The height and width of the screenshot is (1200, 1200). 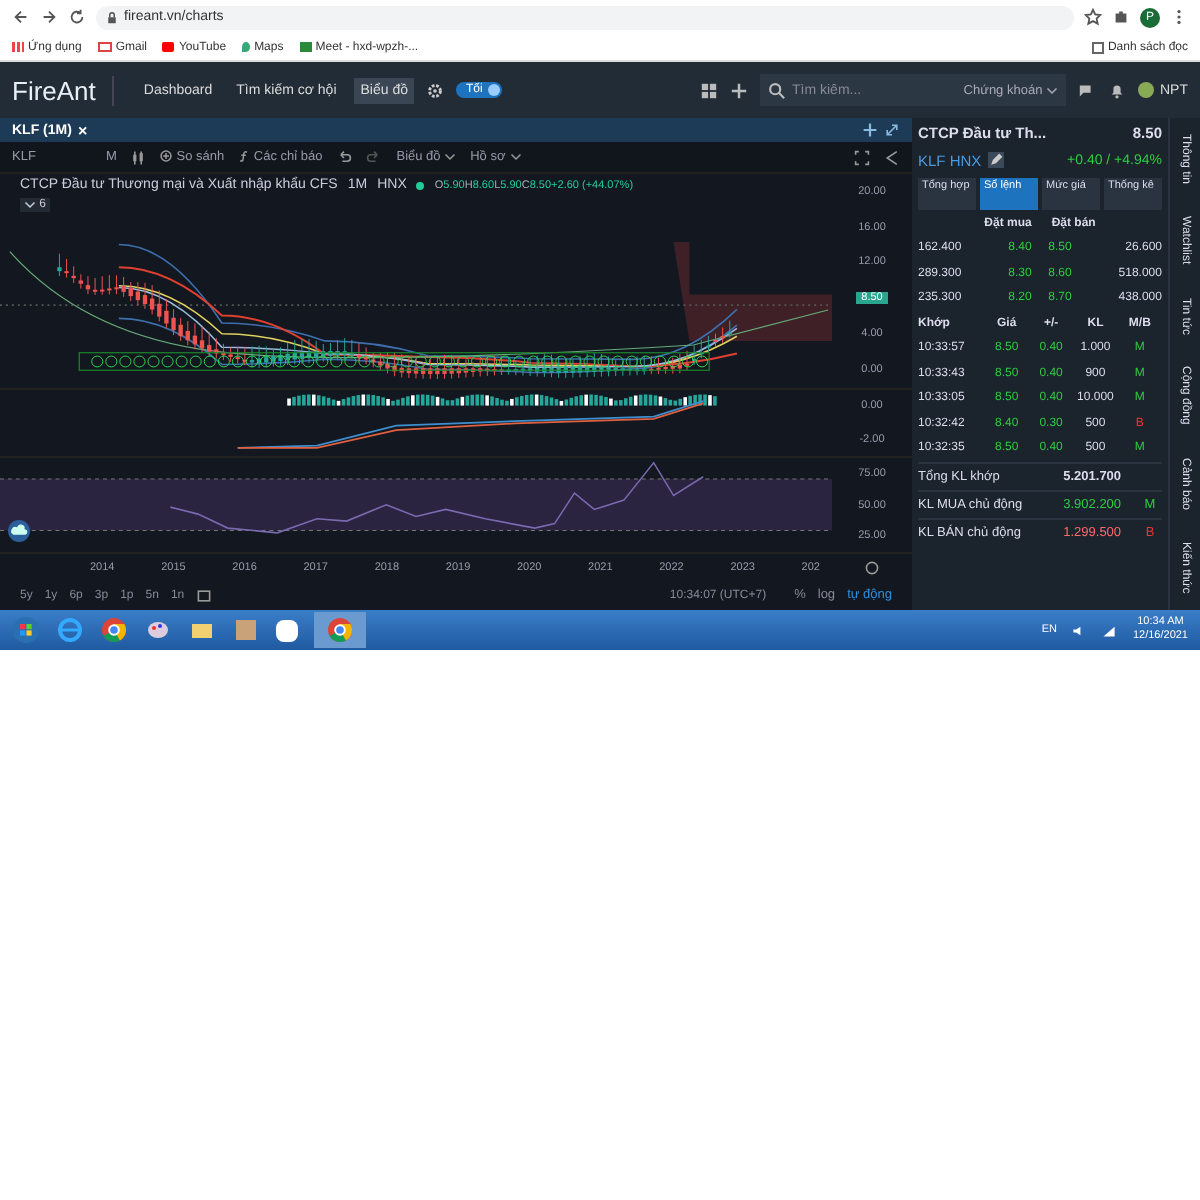 I want to click on star-icon, so click(x=1093, y=17).